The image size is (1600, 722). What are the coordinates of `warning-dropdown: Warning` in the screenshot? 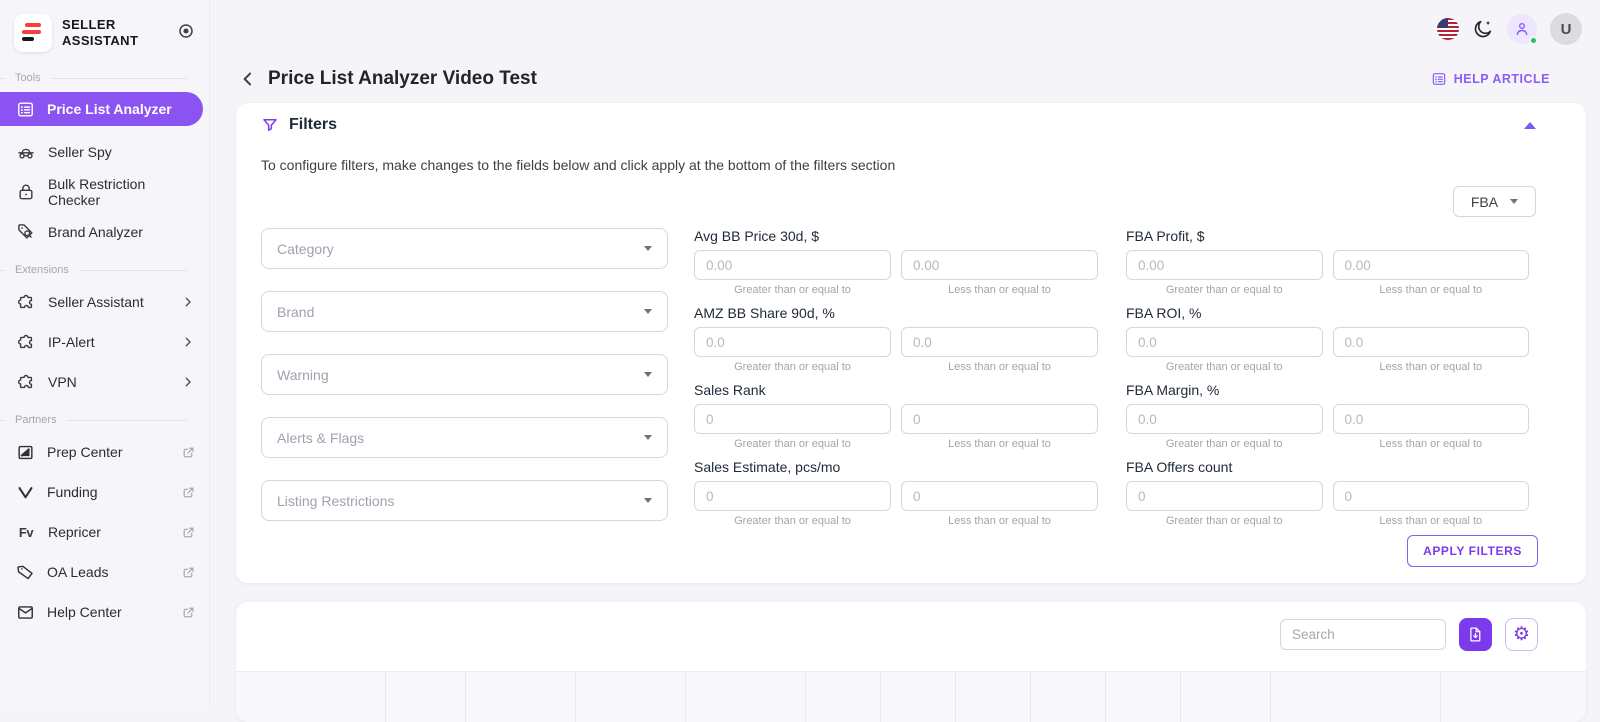 It's located at (464, 374).